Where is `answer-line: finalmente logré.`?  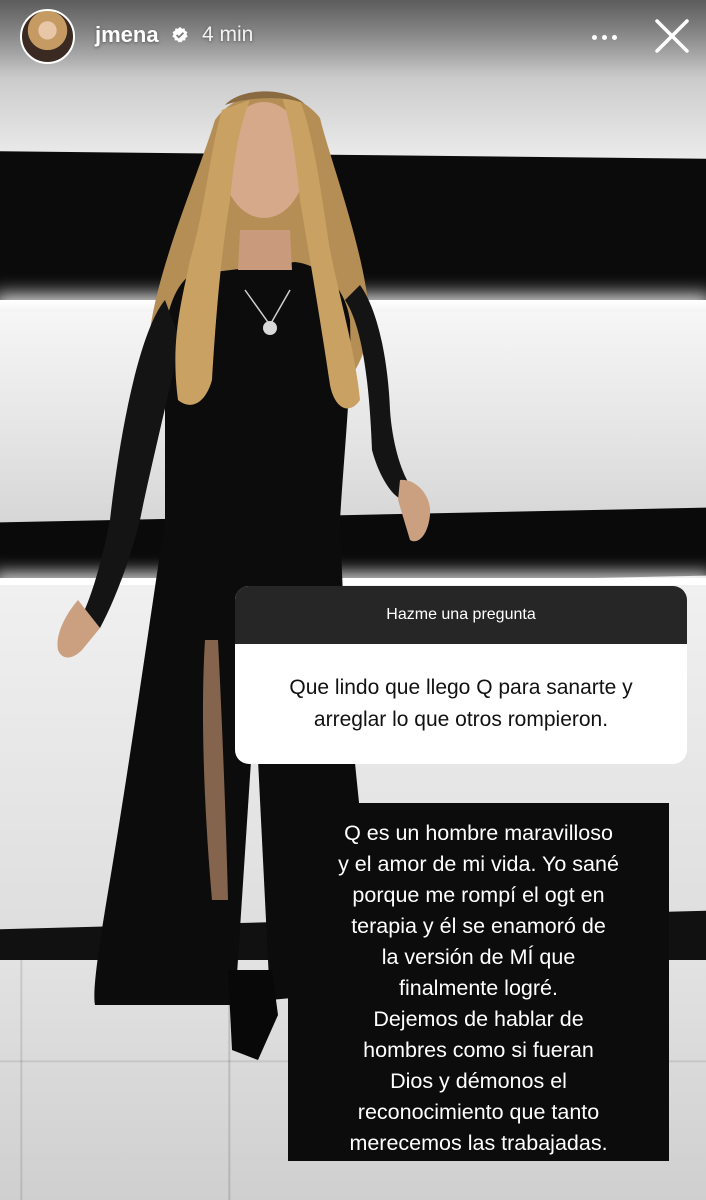 answer-line: finalmente logré. is located at coordinates (478, 988).